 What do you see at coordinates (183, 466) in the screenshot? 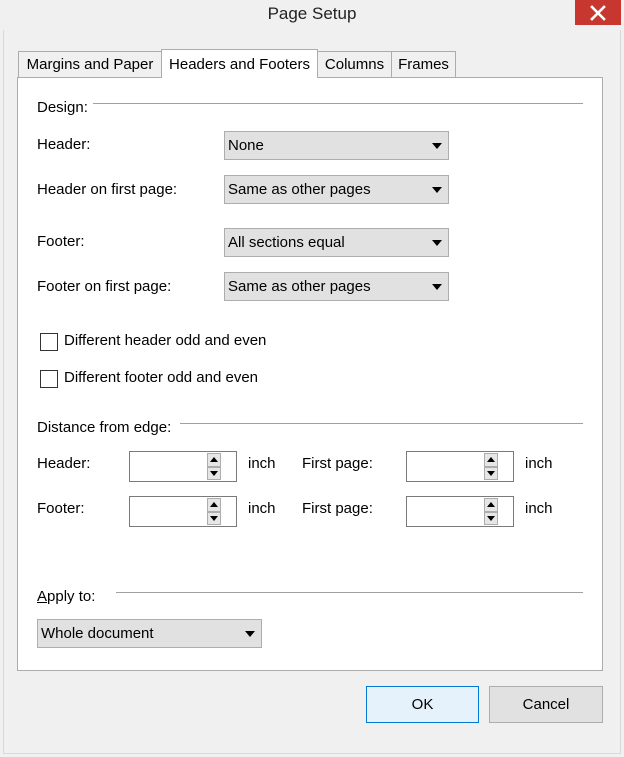
I see `header-distance-spinbox` at bounding box center [183, 466].